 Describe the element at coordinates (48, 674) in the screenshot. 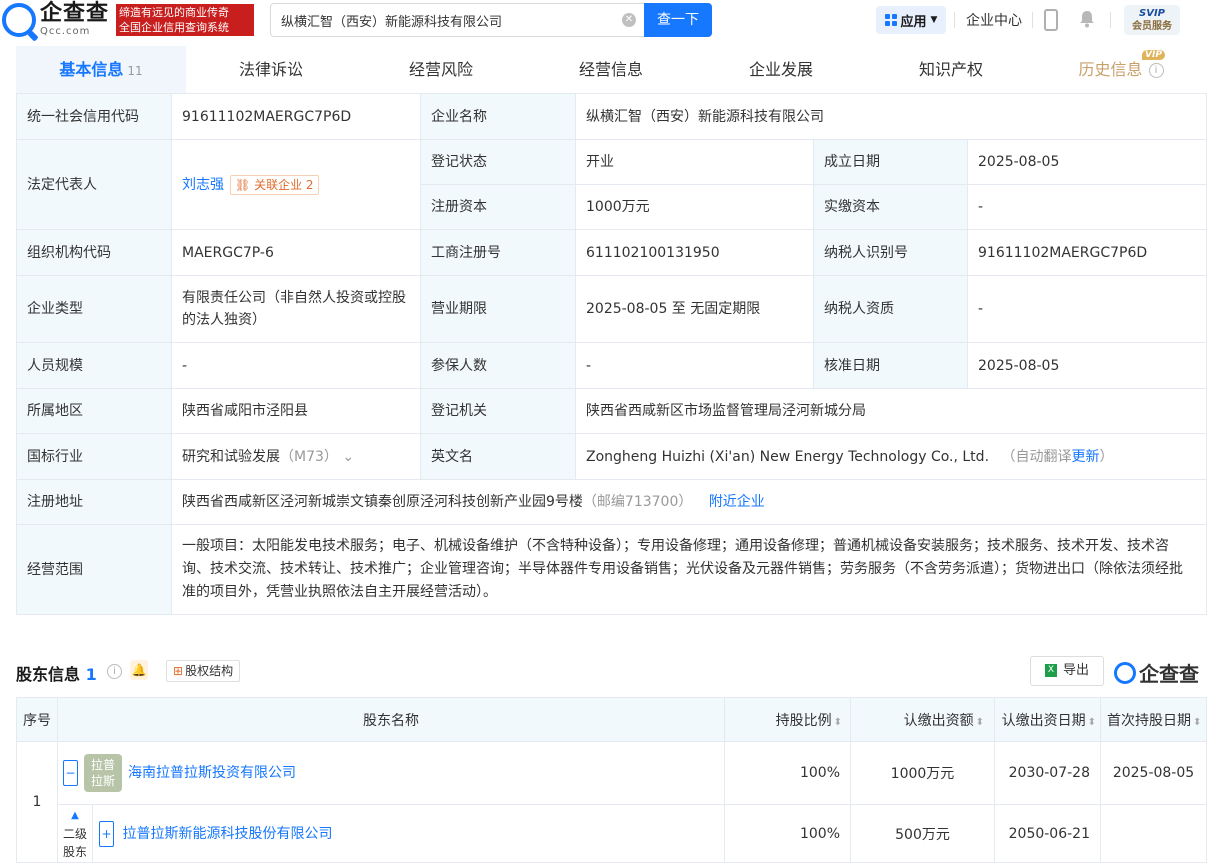

I see `shareholder-title: 股东信息` at that location.